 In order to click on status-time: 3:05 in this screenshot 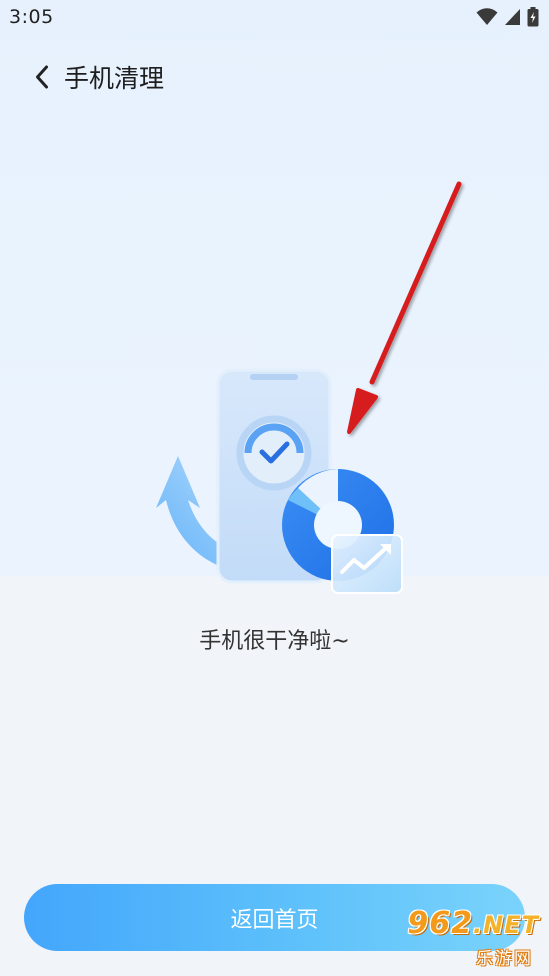, I will do `click(31, 17)`.